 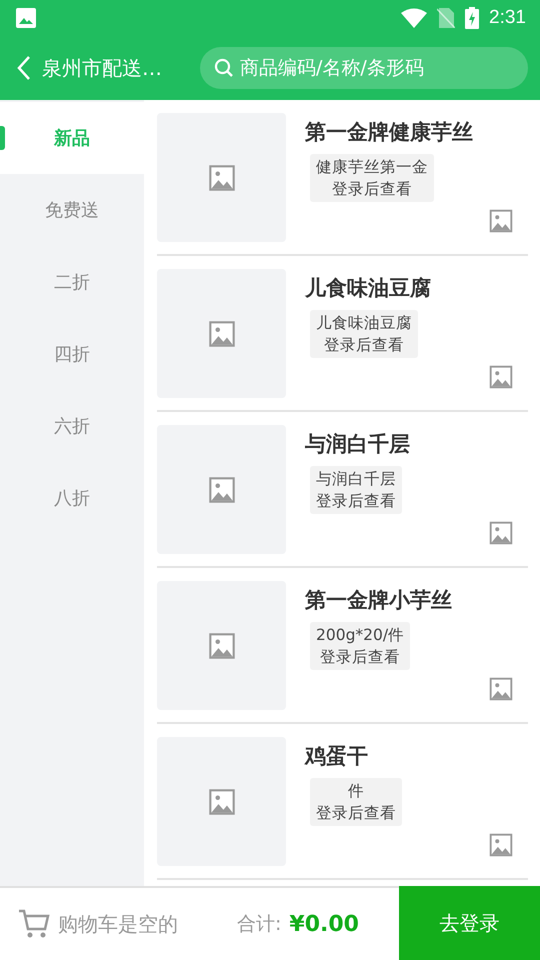 I want to click on product-spec: 儿食味油豆腐, so click(x=364, y=323).